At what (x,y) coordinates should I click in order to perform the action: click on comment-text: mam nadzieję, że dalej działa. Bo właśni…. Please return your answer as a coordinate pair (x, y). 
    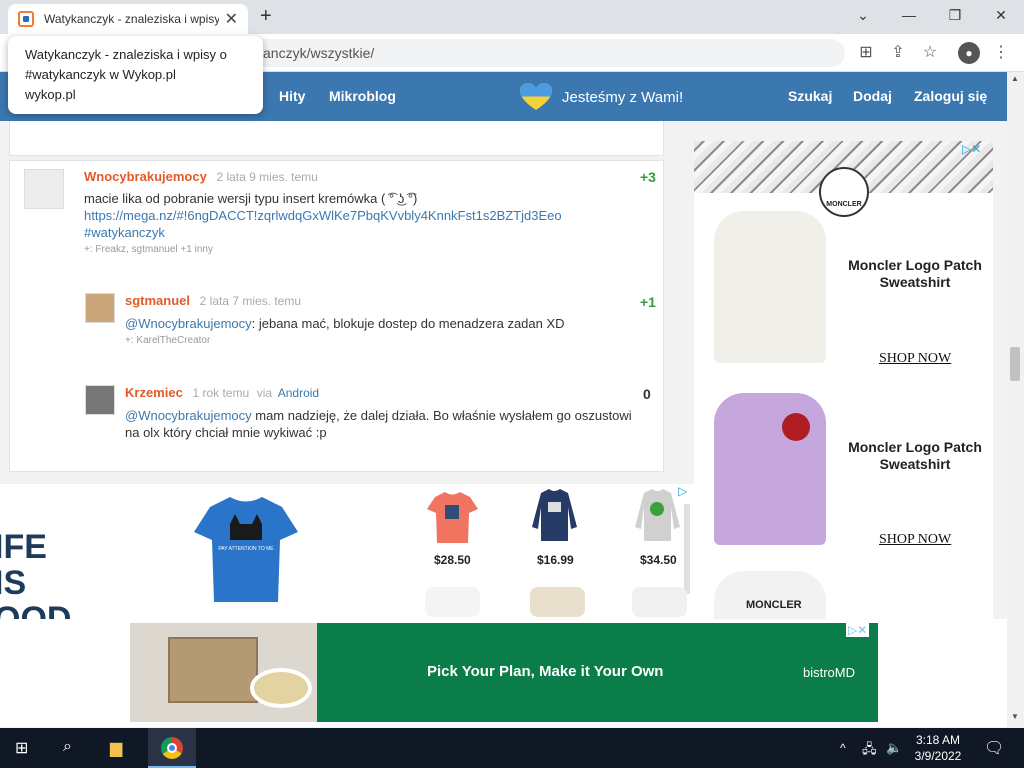
    Looking at the image, I should click on (441, 415).